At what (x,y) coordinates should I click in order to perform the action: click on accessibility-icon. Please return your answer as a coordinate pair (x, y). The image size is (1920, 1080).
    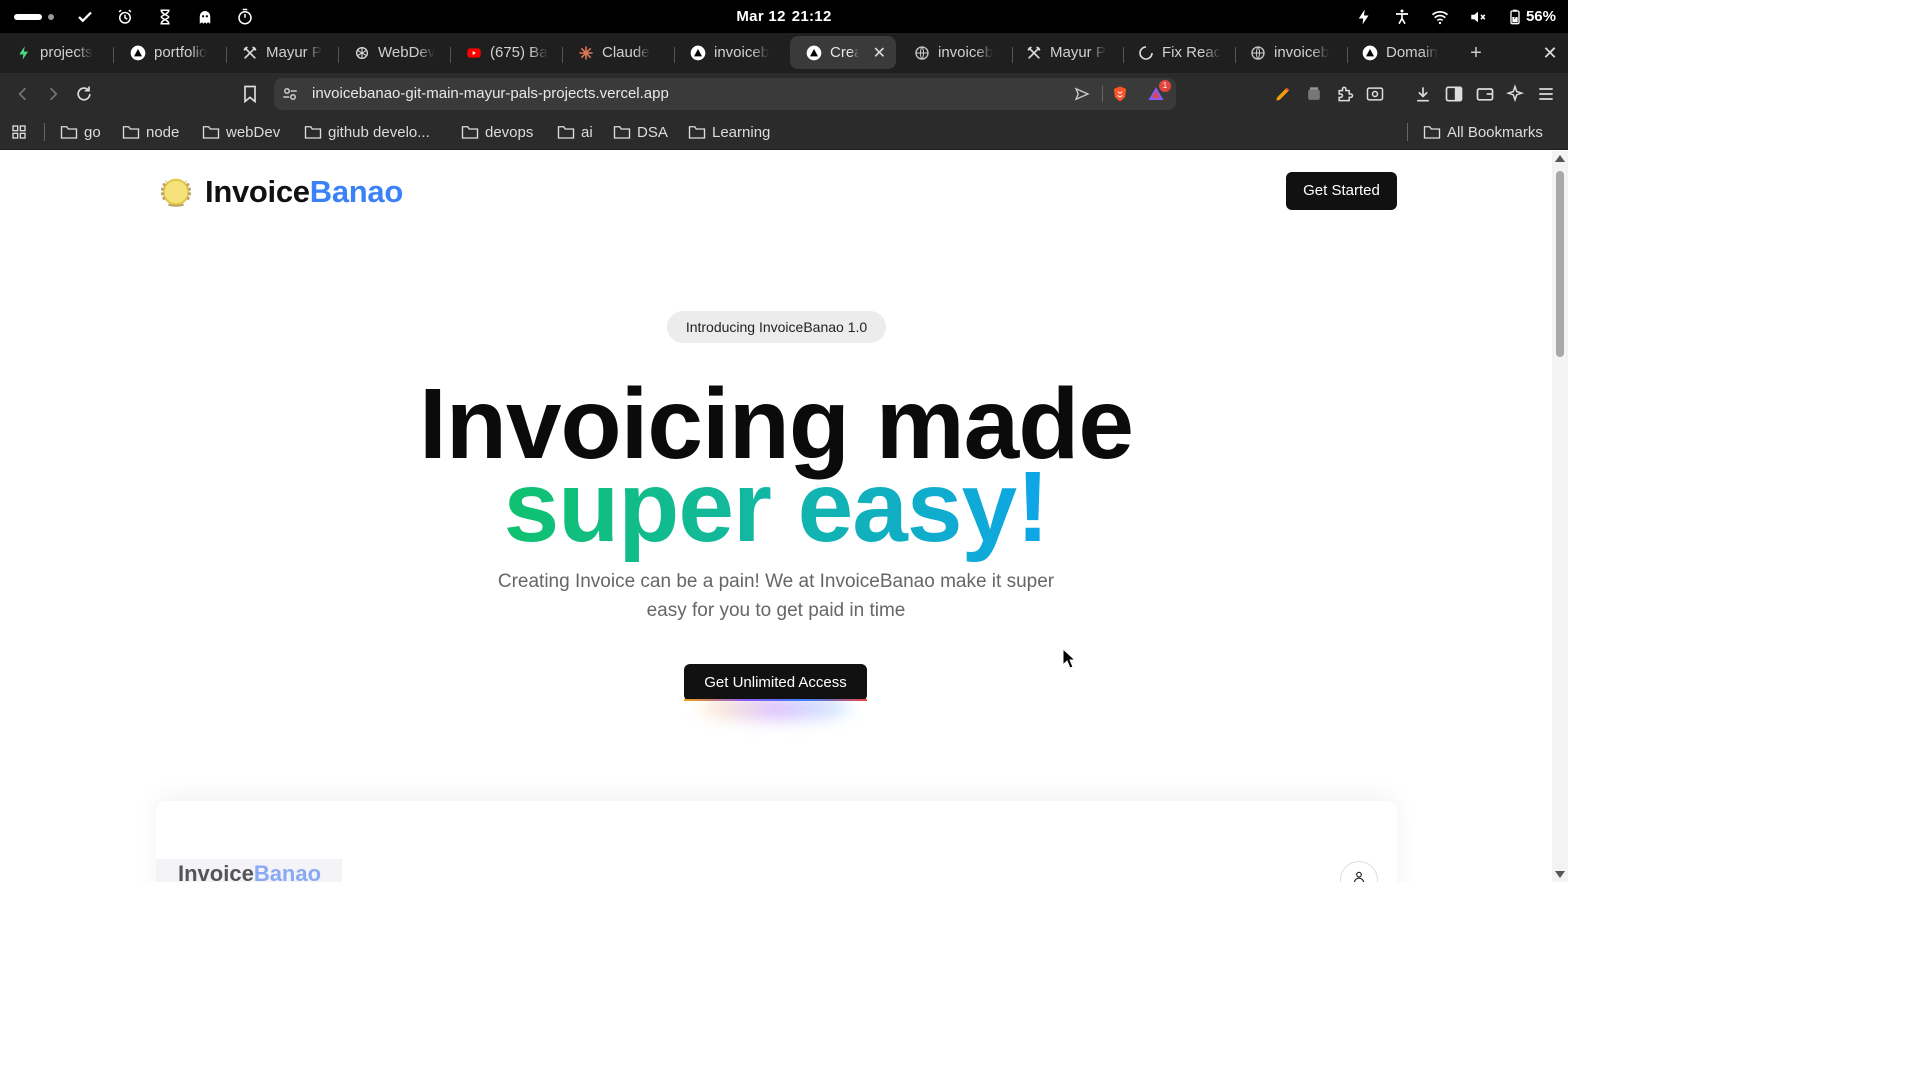
    Looking at the image, I should click on (1402, 17).